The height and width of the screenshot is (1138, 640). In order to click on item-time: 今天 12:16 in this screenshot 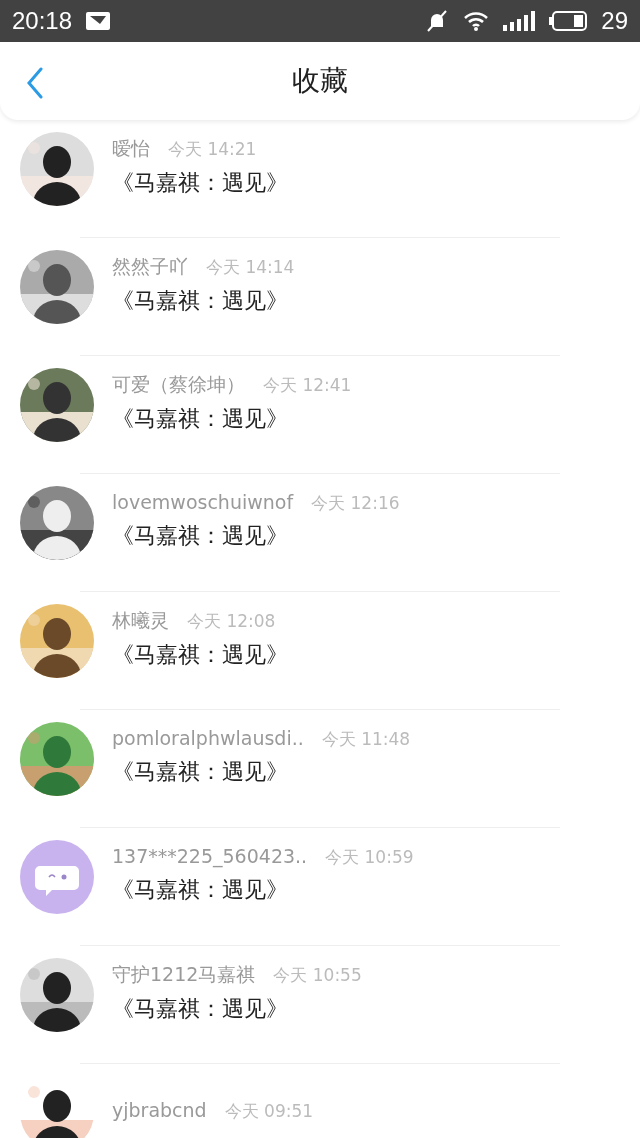, I will do `click(355, 503)`.